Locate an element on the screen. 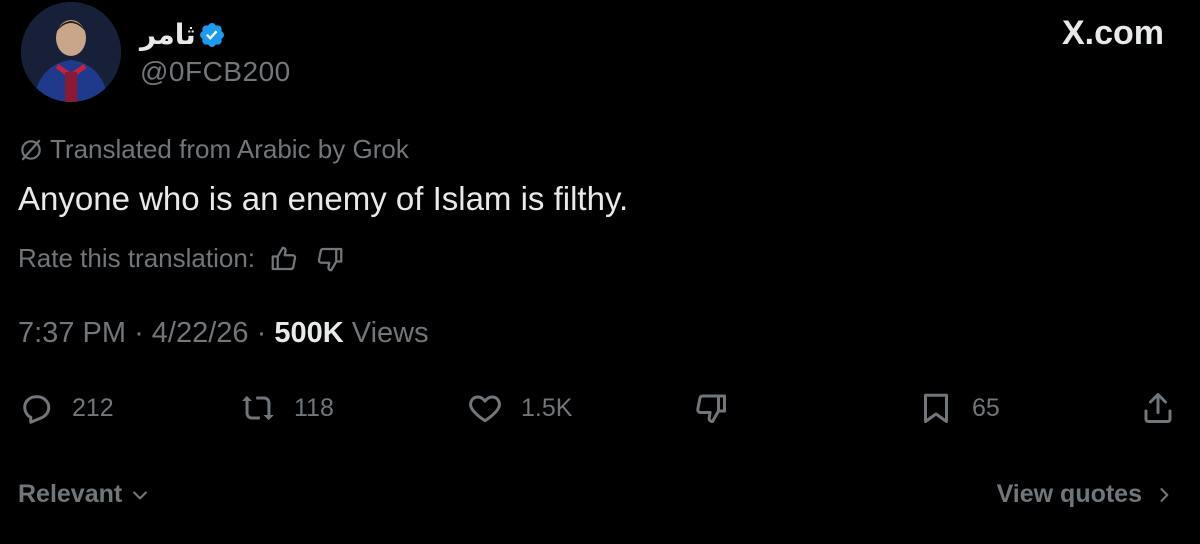  rate-translation-row: Rate this translation: is located at coordinates (181, 258).